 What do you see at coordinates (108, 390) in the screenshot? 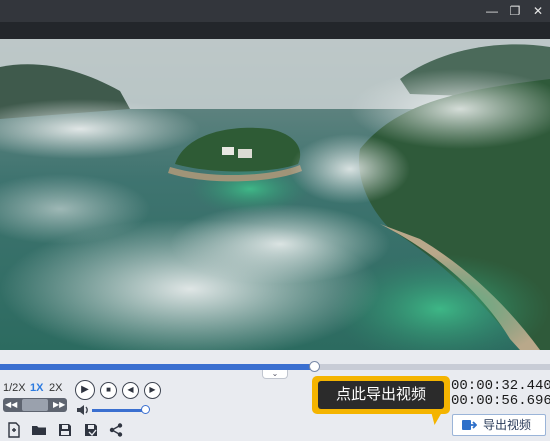
I see `stop-icon: ■` at bounding box center [108, 390].